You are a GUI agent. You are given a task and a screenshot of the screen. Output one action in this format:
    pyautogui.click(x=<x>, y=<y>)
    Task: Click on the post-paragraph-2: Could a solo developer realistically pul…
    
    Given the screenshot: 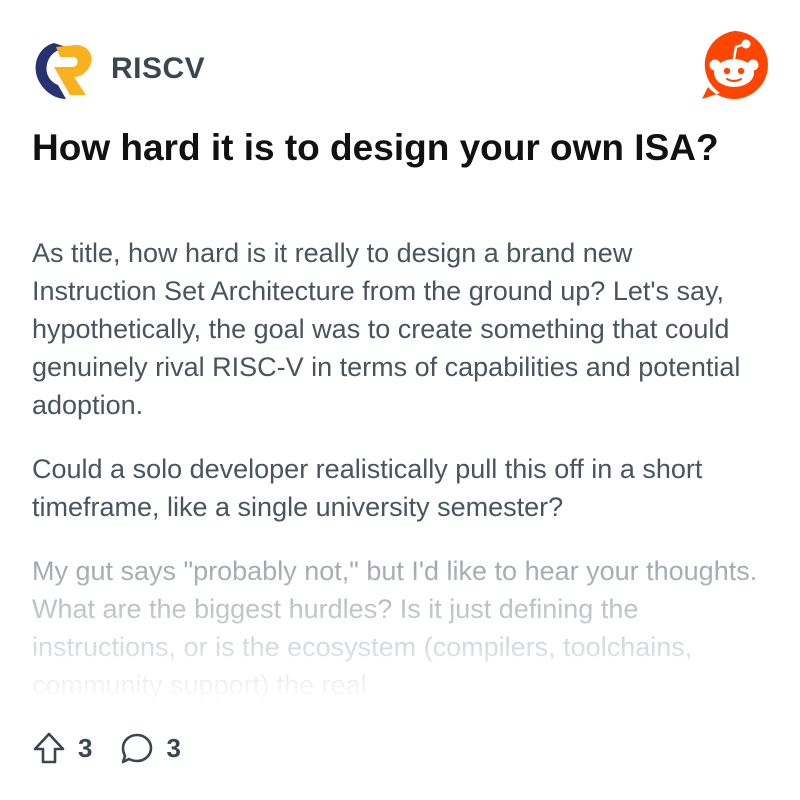 What is the action you would take?
    pyautogui.click(x=367, y=488)
    